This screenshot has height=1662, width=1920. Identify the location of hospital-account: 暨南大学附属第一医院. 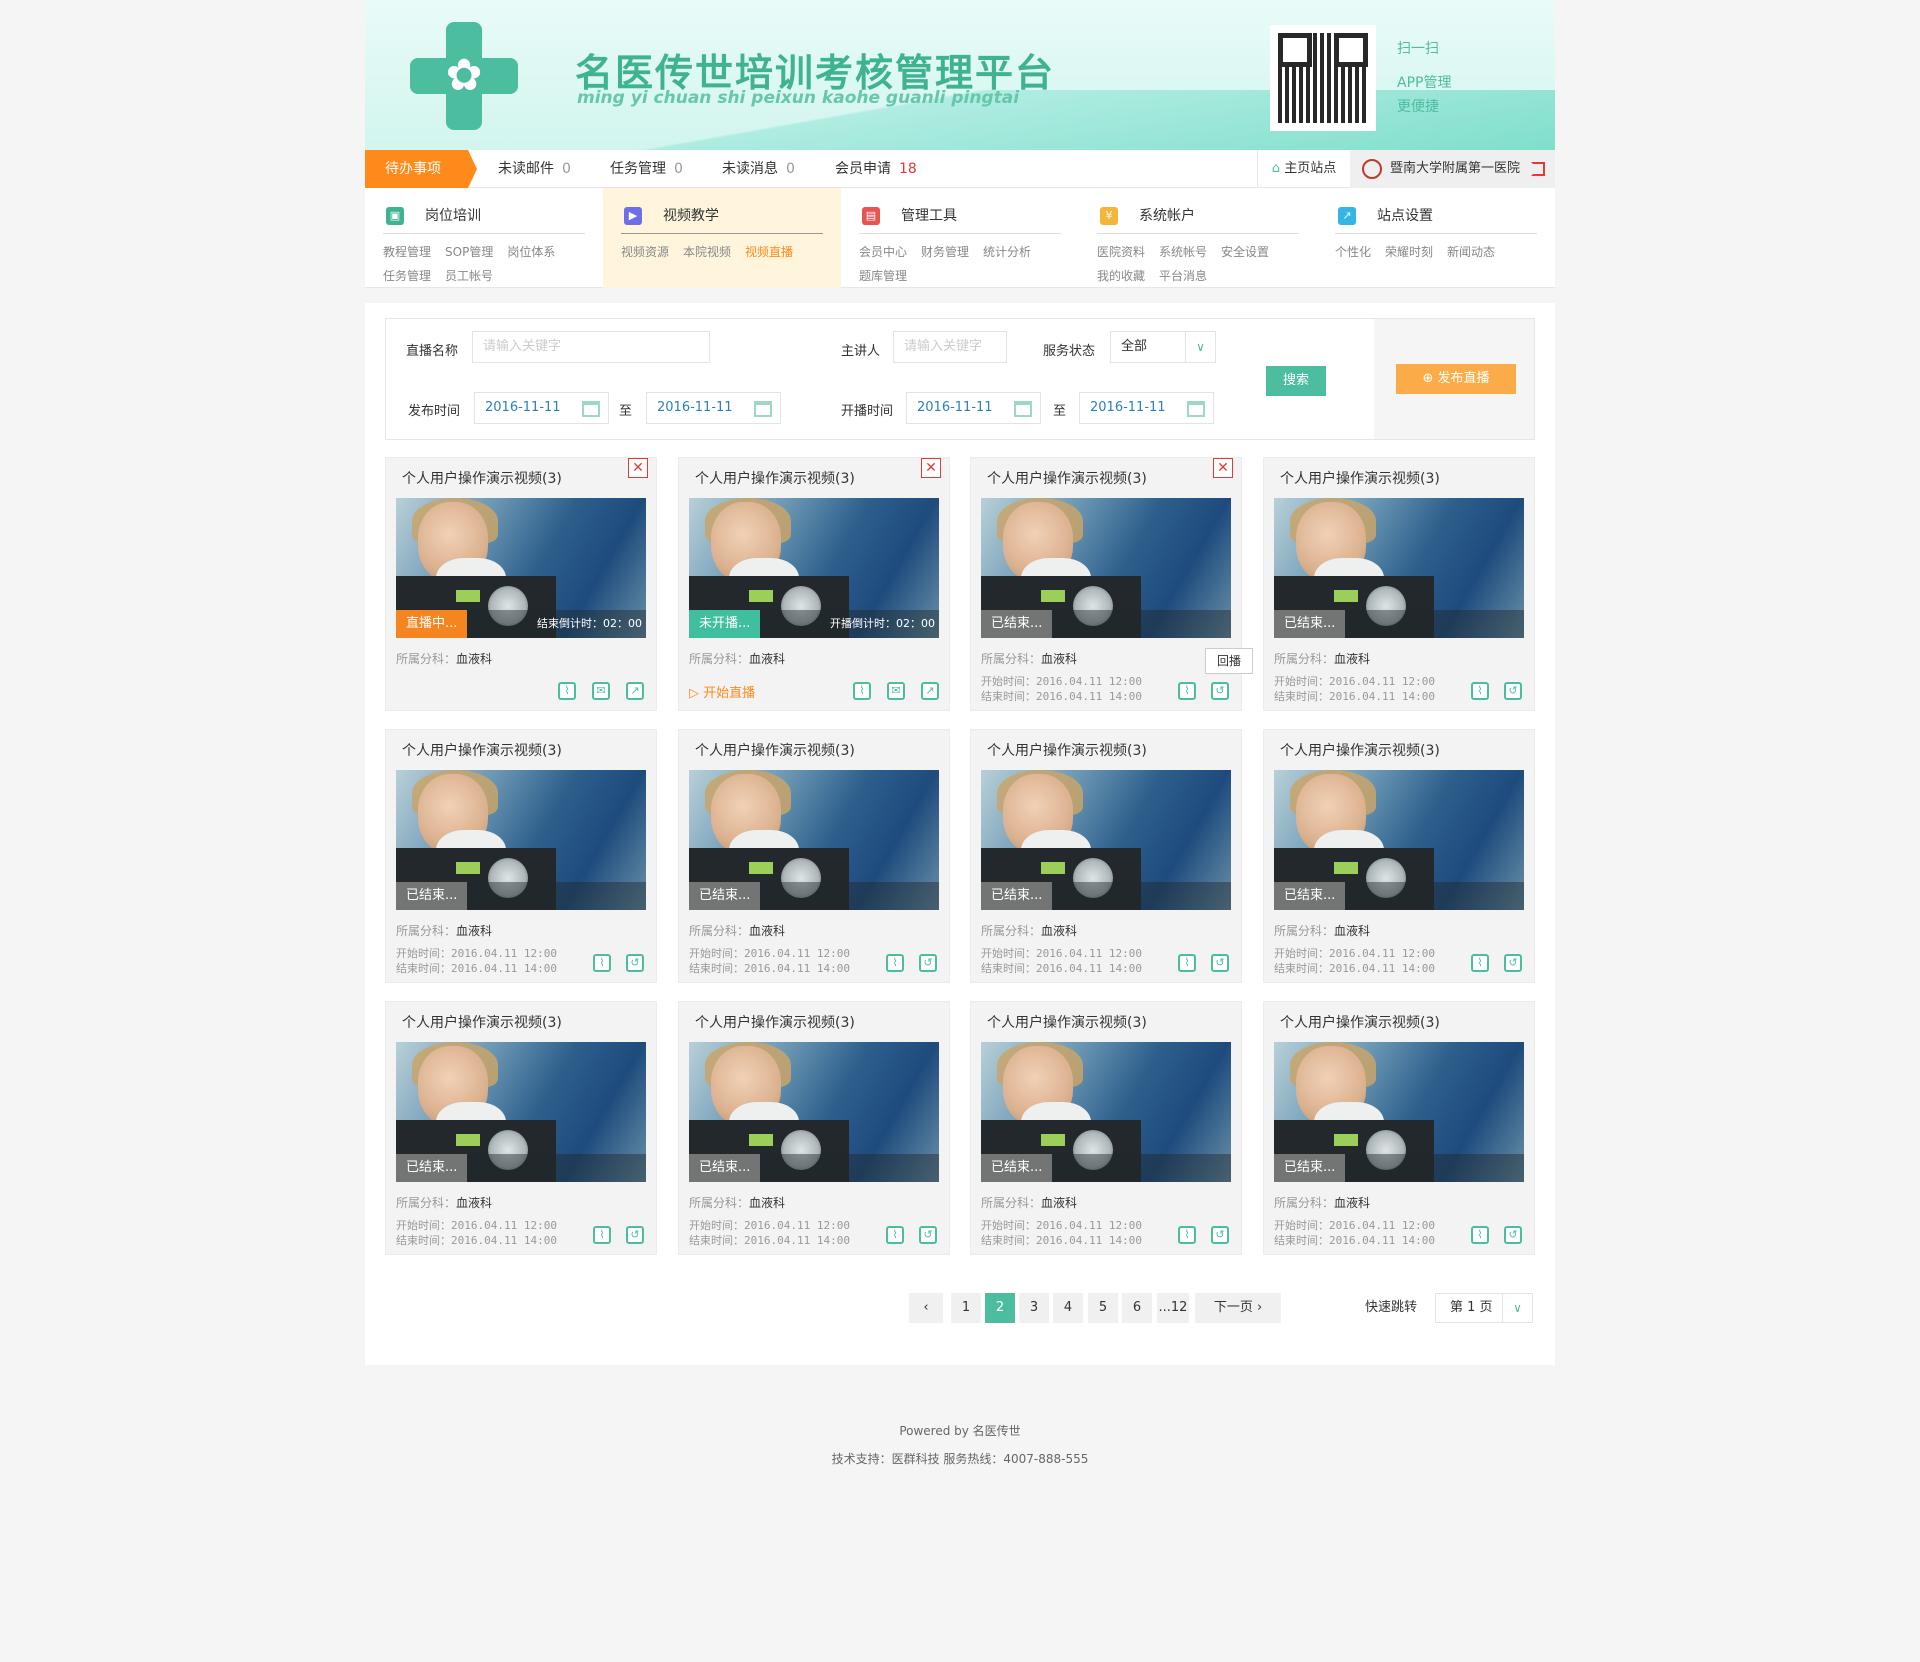
(1452, 169).